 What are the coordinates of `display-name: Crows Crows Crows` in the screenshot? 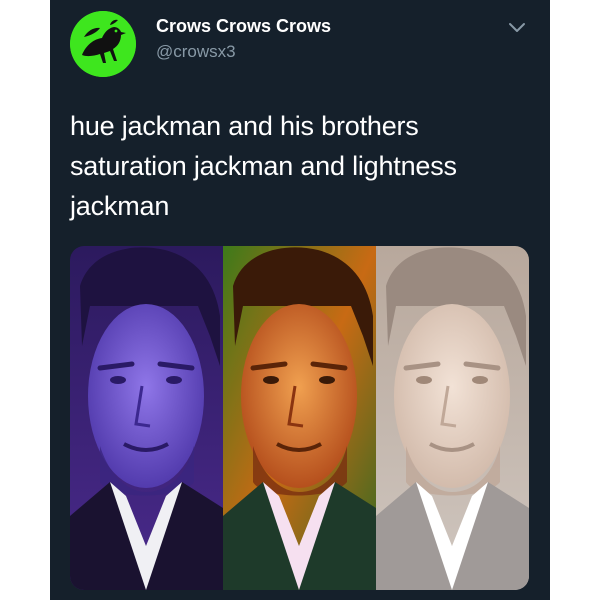 It's located at (243, 26).